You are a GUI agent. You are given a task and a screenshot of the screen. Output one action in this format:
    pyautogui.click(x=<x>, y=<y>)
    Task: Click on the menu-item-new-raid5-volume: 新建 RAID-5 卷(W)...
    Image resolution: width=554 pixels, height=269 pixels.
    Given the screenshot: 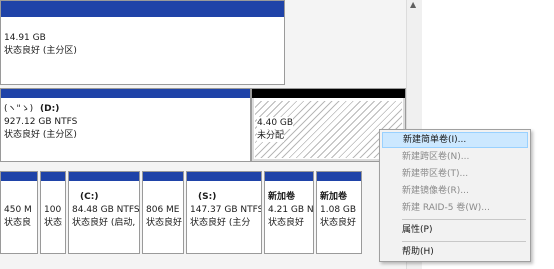 What is the action you would take?
    pyautogui.click(x=455, y=208)
    